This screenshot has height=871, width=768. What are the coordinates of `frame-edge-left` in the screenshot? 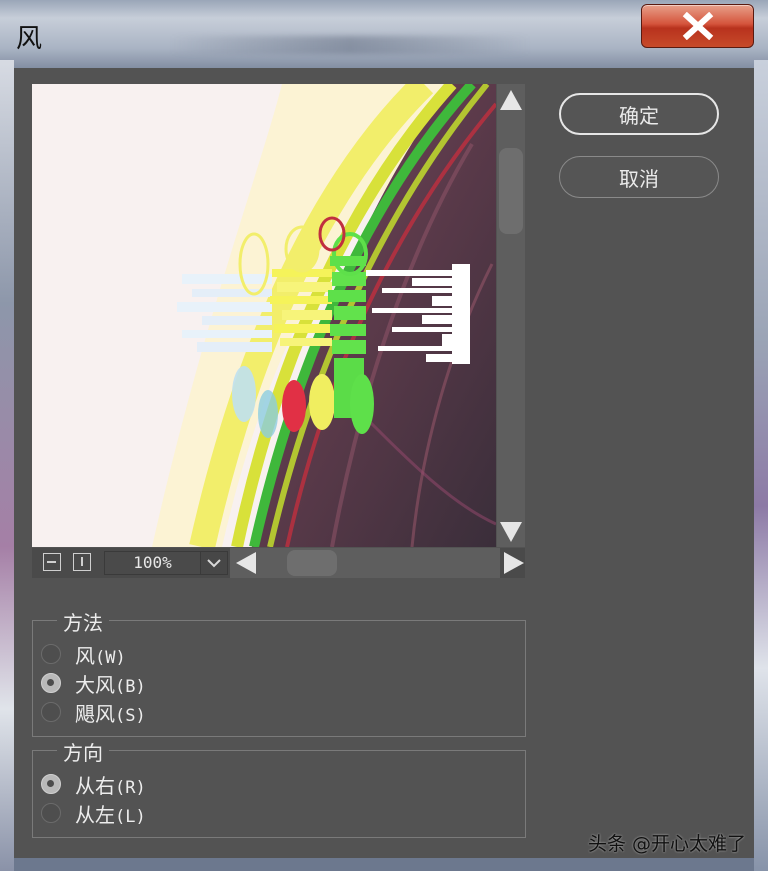 It's located at (7, 465).